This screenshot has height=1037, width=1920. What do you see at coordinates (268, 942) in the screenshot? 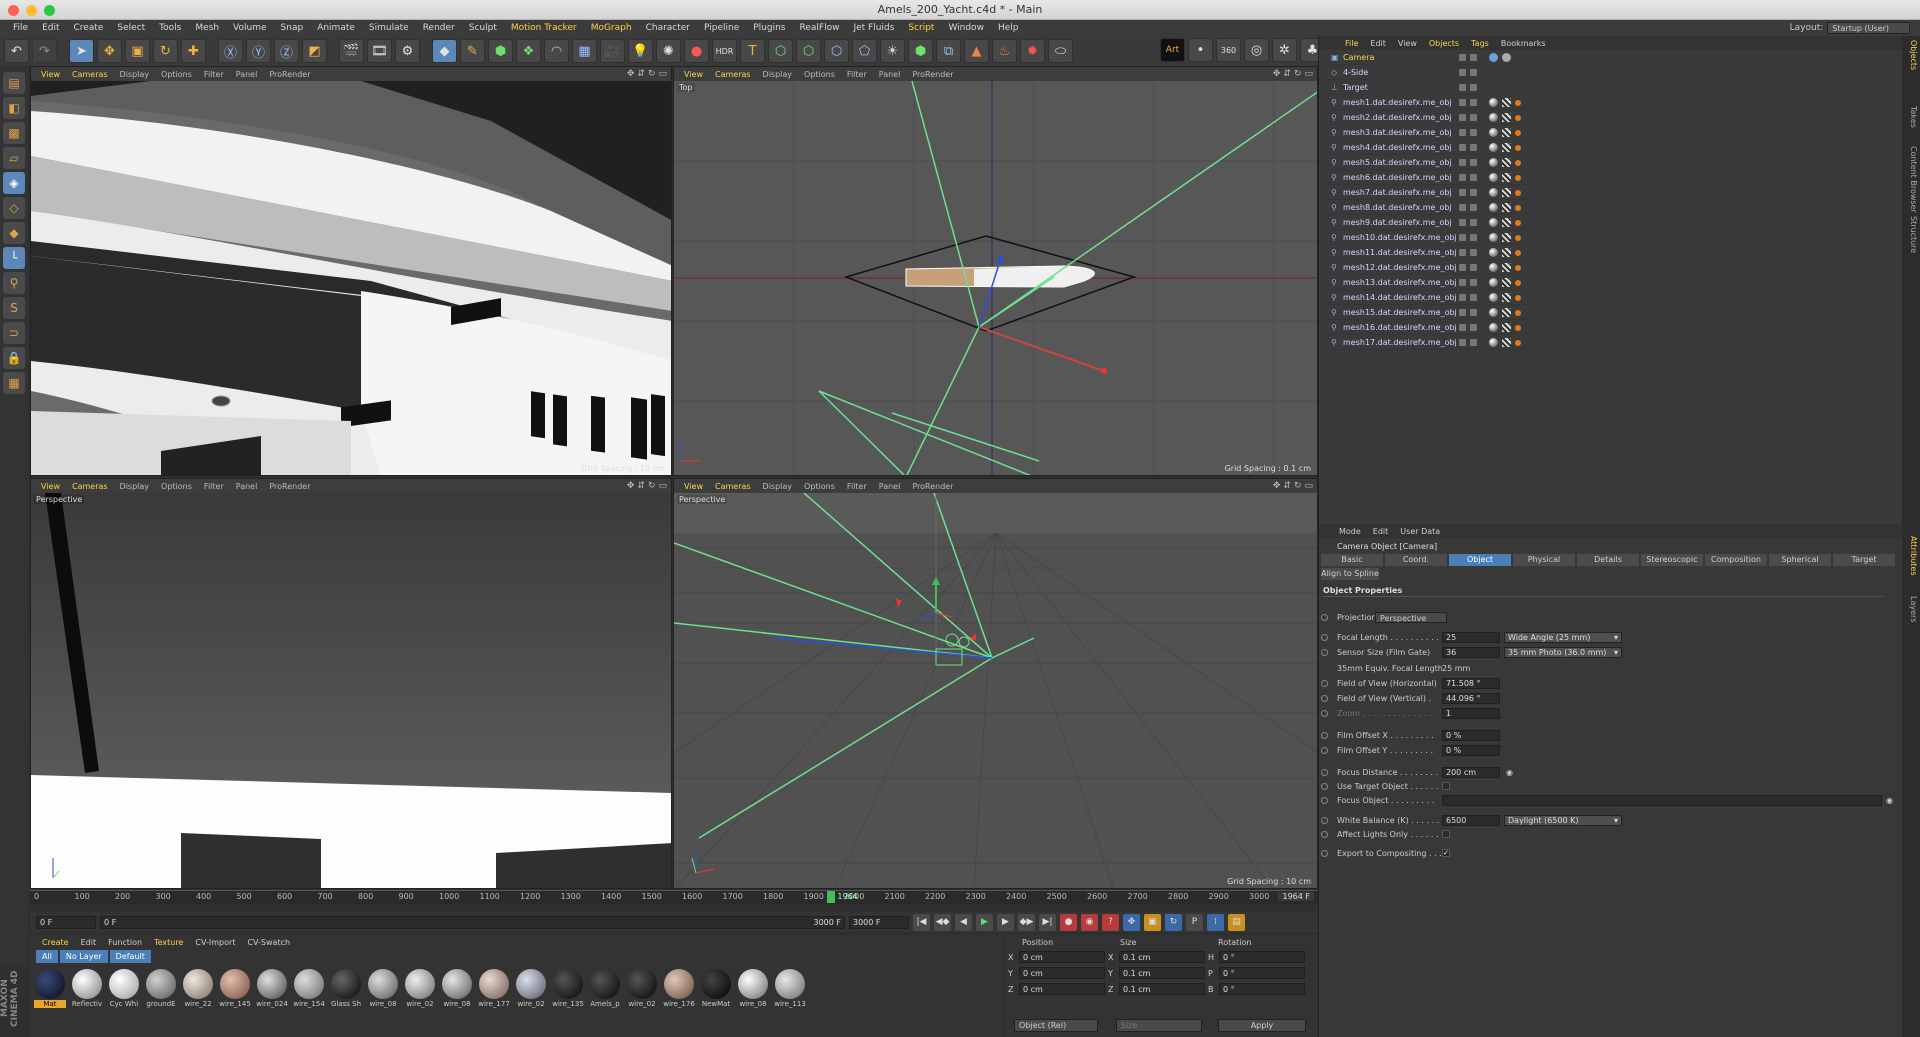
I see `material-menu-cv-swatch: CV-Swatch` at bounding box center [268, 942].